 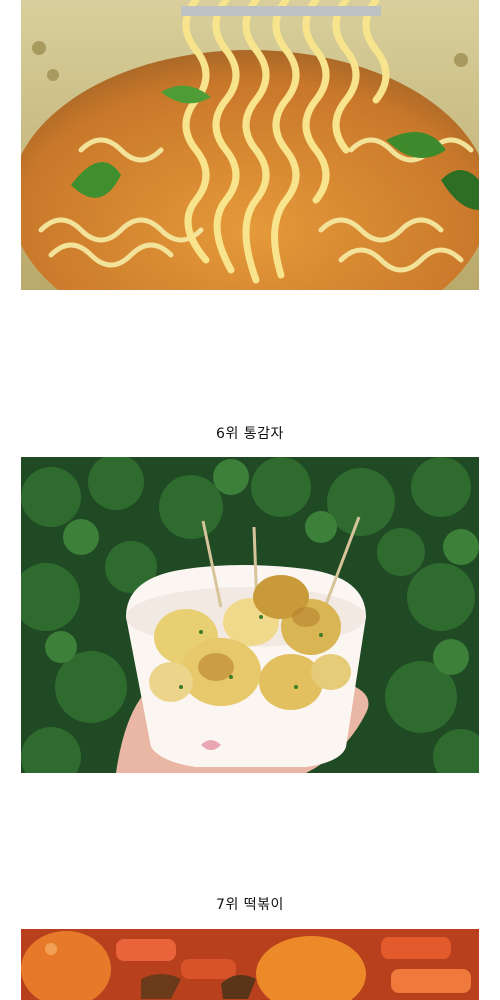 I want to click on tteokbokki-photo, so click(x=250, y=964).